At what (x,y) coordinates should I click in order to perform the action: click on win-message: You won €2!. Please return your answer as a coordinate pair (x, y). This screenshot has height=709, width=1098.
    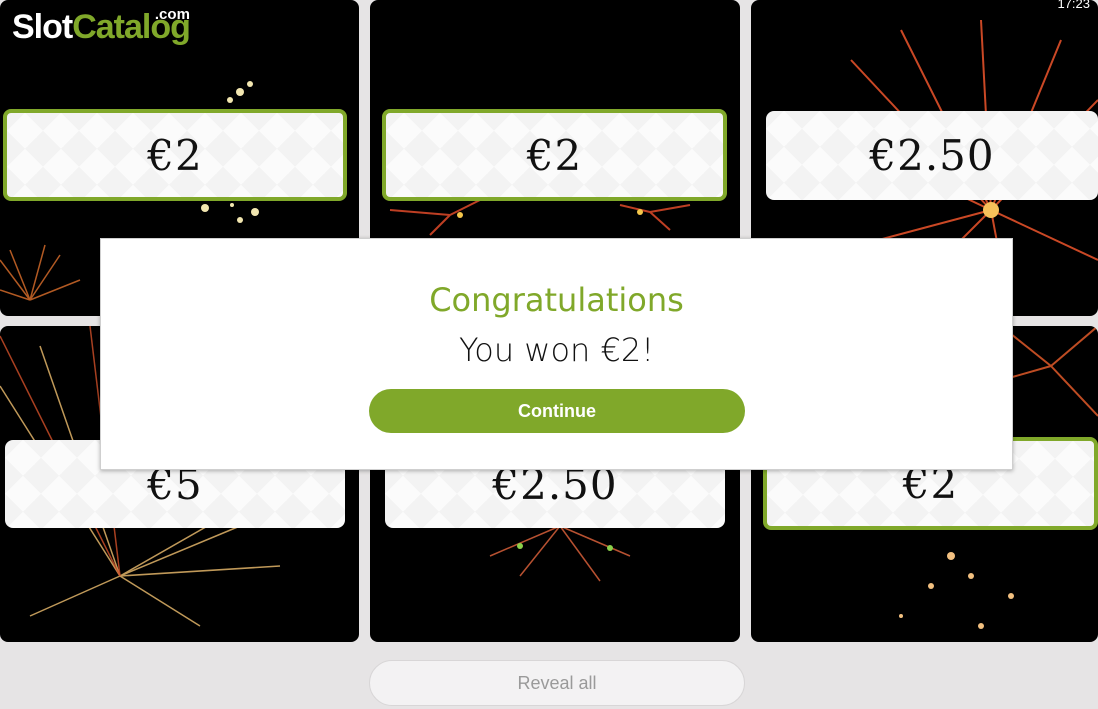
    Looking at the image, I should click on (556, 350).